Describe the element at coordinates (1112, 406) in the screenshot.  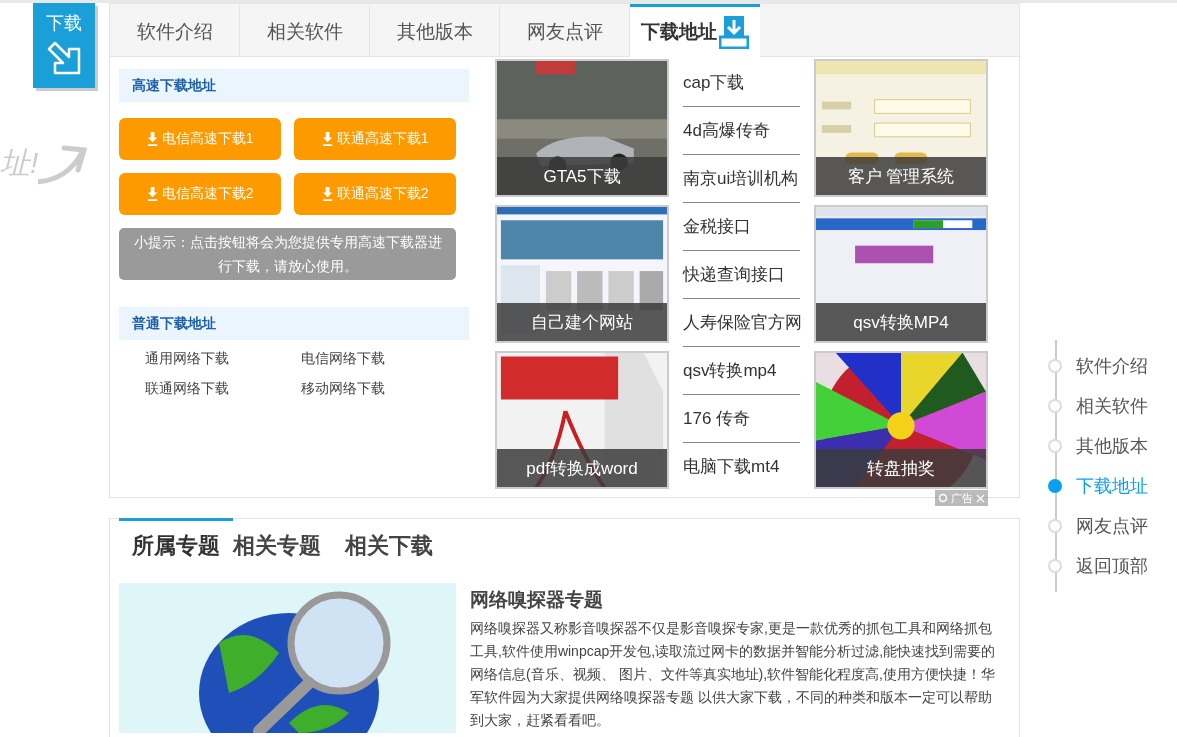
I see `side-nav-item: 相关软件` at that location.